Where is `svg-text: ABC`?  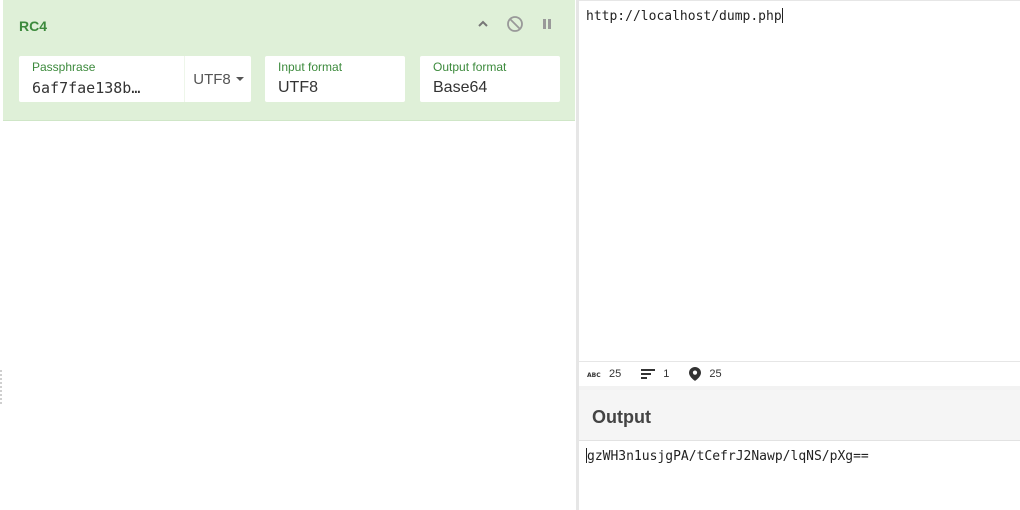
svg-text: ABC is located at coordinates (594, 375).